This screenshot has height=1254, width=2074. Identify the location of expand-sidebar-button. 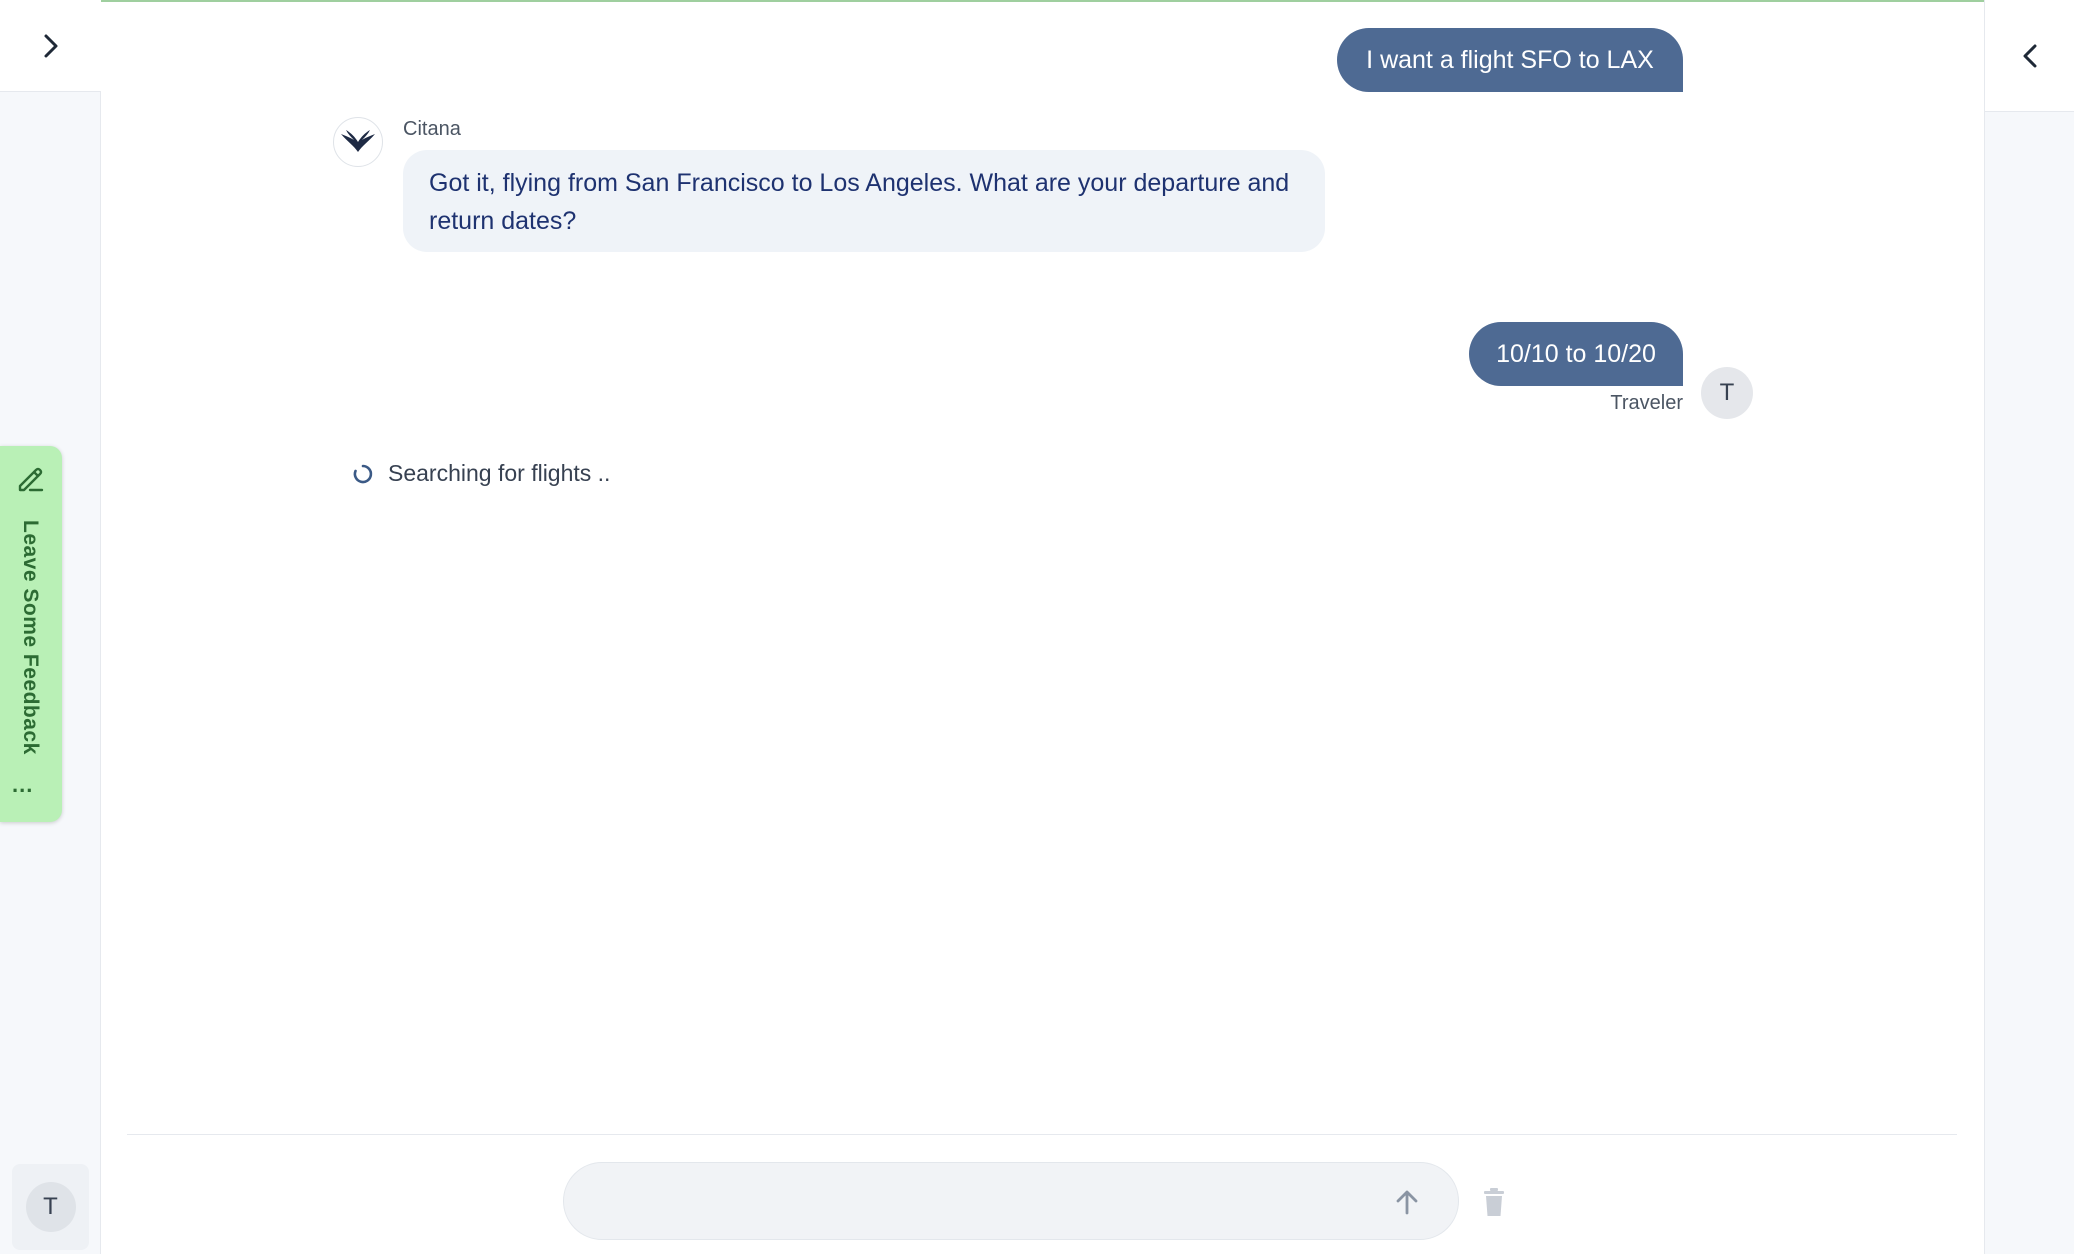
(50, 46).